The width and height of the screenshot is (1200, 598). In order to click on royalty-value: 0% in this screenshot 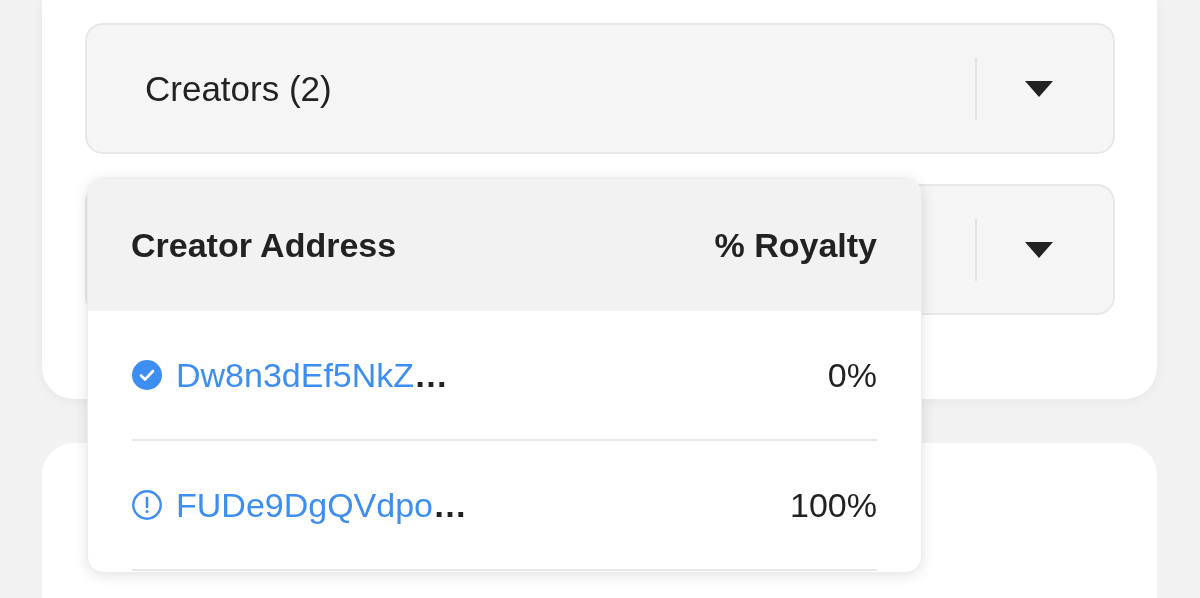, I will do `click(852, 375)`.